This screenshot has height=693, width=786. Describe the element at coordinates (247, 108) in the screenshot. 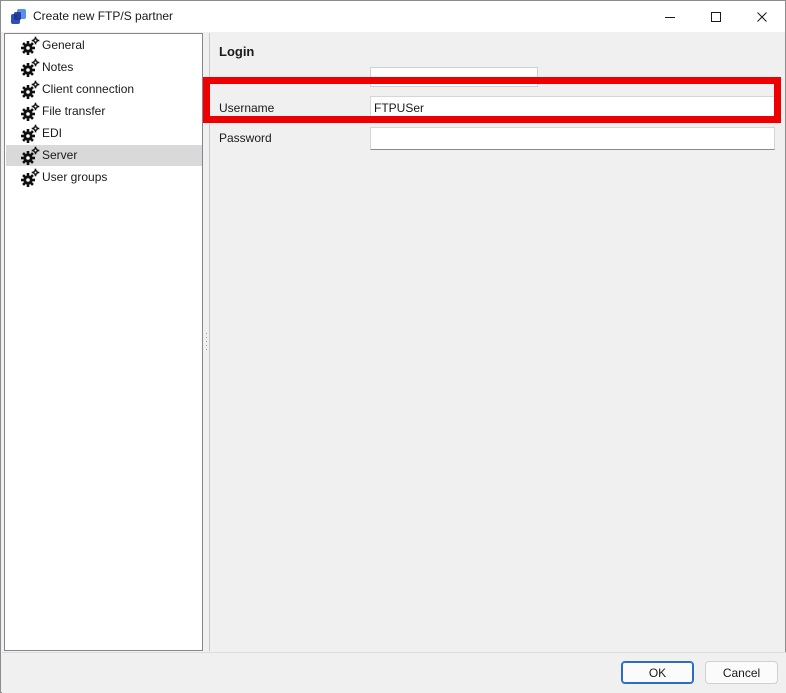

I see `username-label: Username` at that location.